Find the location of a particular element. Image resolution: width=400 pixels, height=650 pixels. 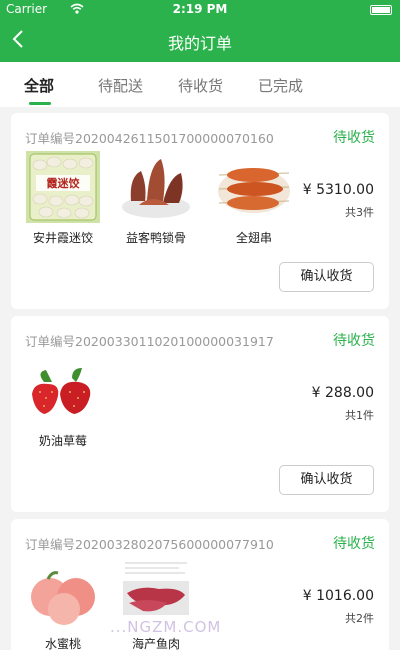

header-bar: Carrier 2:19 PM 我的订单 is located at coordinates (200, 31).